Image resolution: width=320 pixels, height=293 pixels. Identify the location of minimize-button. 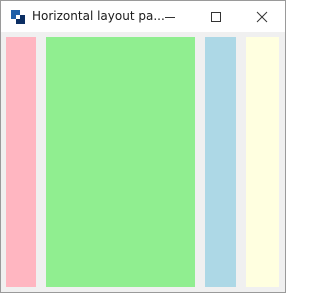
(170, 16).